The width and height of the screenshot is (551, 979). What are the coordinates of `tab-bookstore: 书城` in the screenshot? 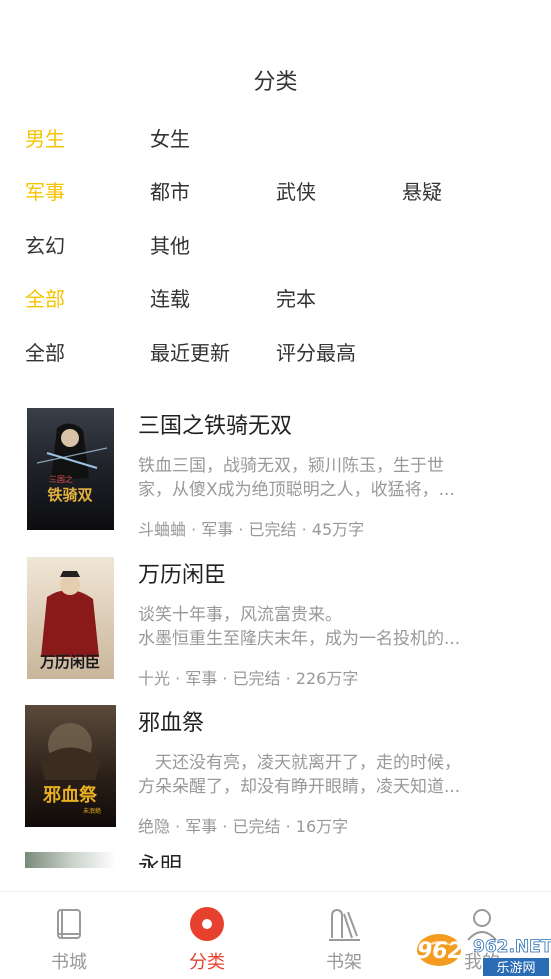 It's located at (69, 935).